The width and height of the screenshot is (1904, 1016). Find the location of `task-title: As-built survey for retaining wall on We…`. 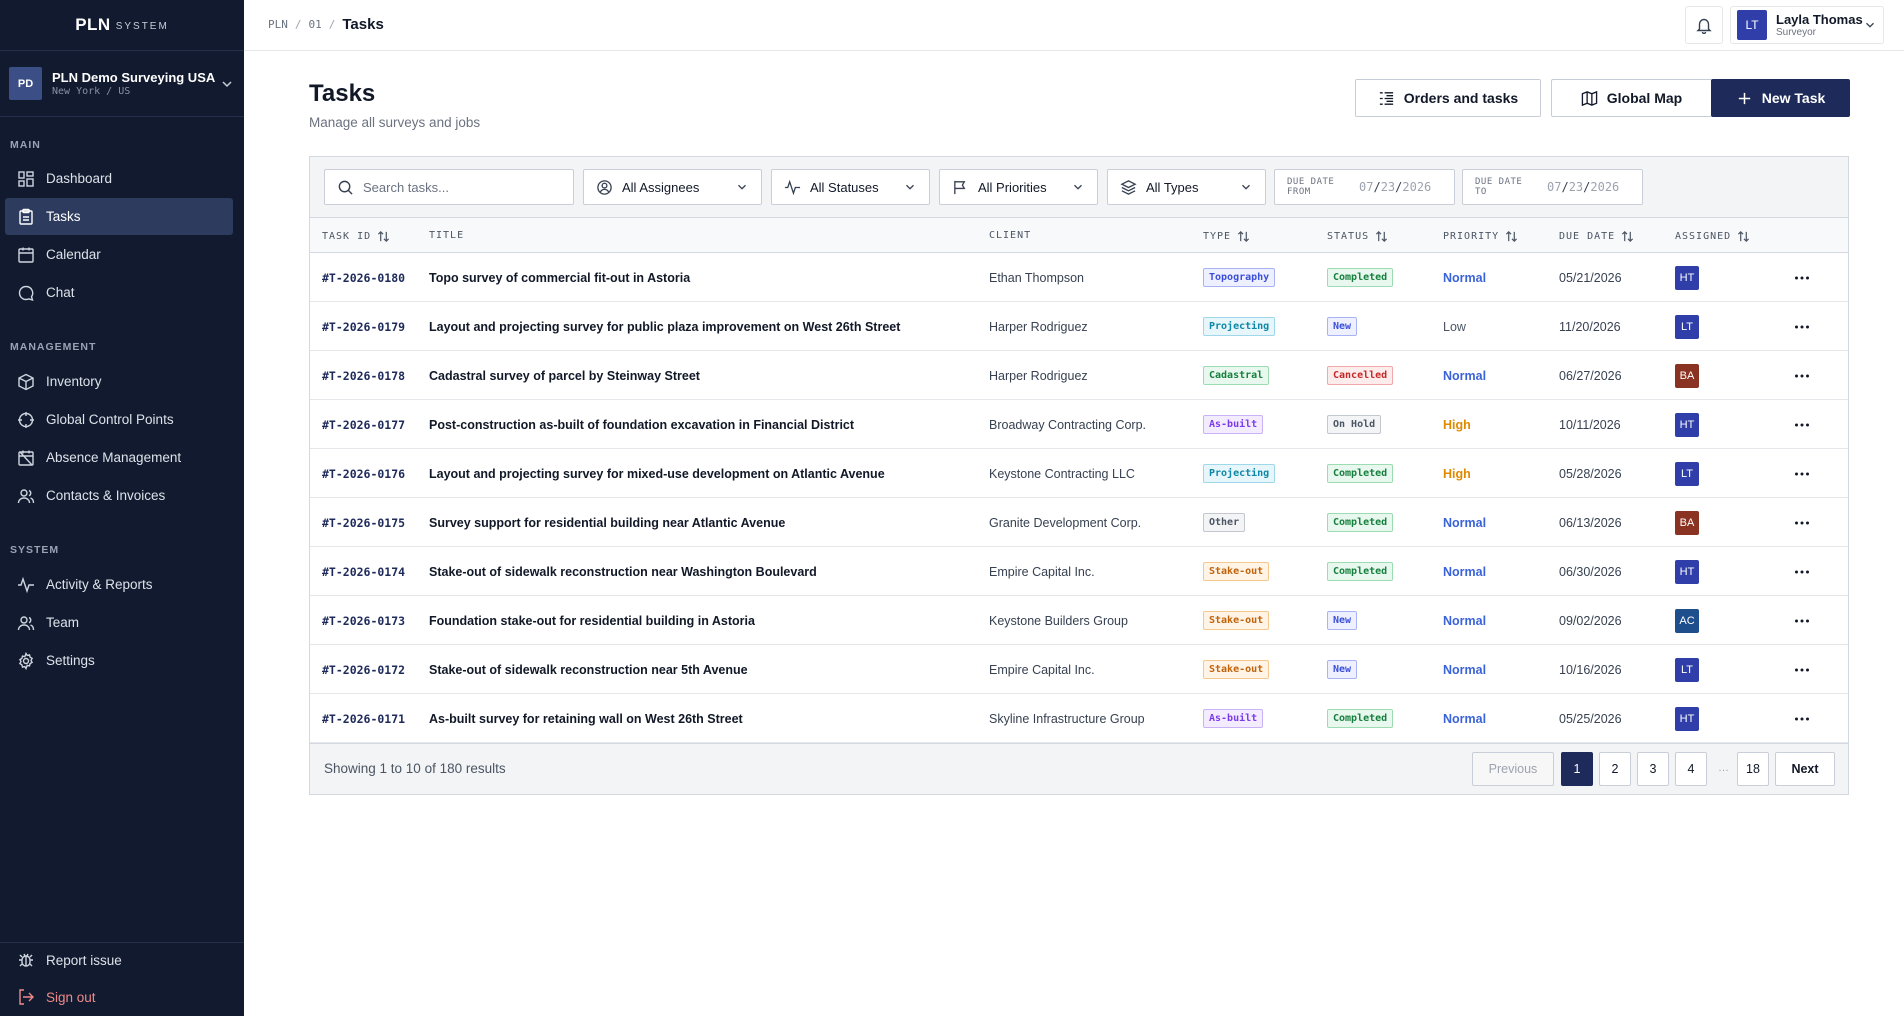

task-title: As-built survey for retaining wall on We… is located at coordinates (586, 718).